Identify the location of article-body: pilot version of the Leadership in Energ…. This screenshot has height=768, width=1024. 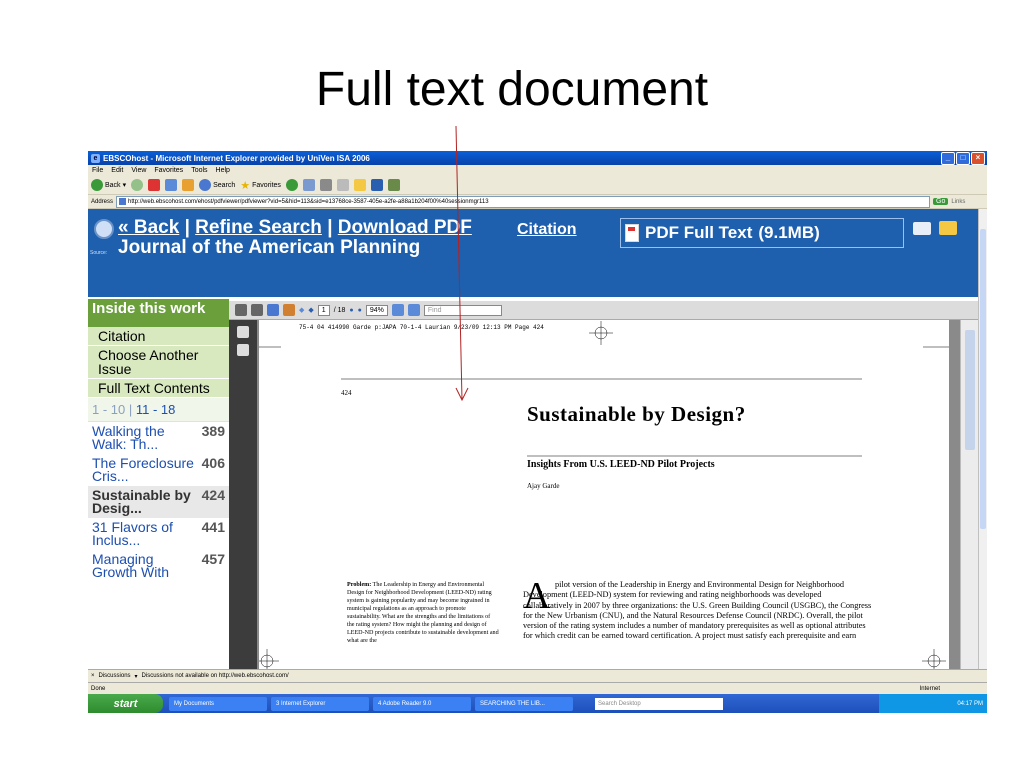
(697, 610).